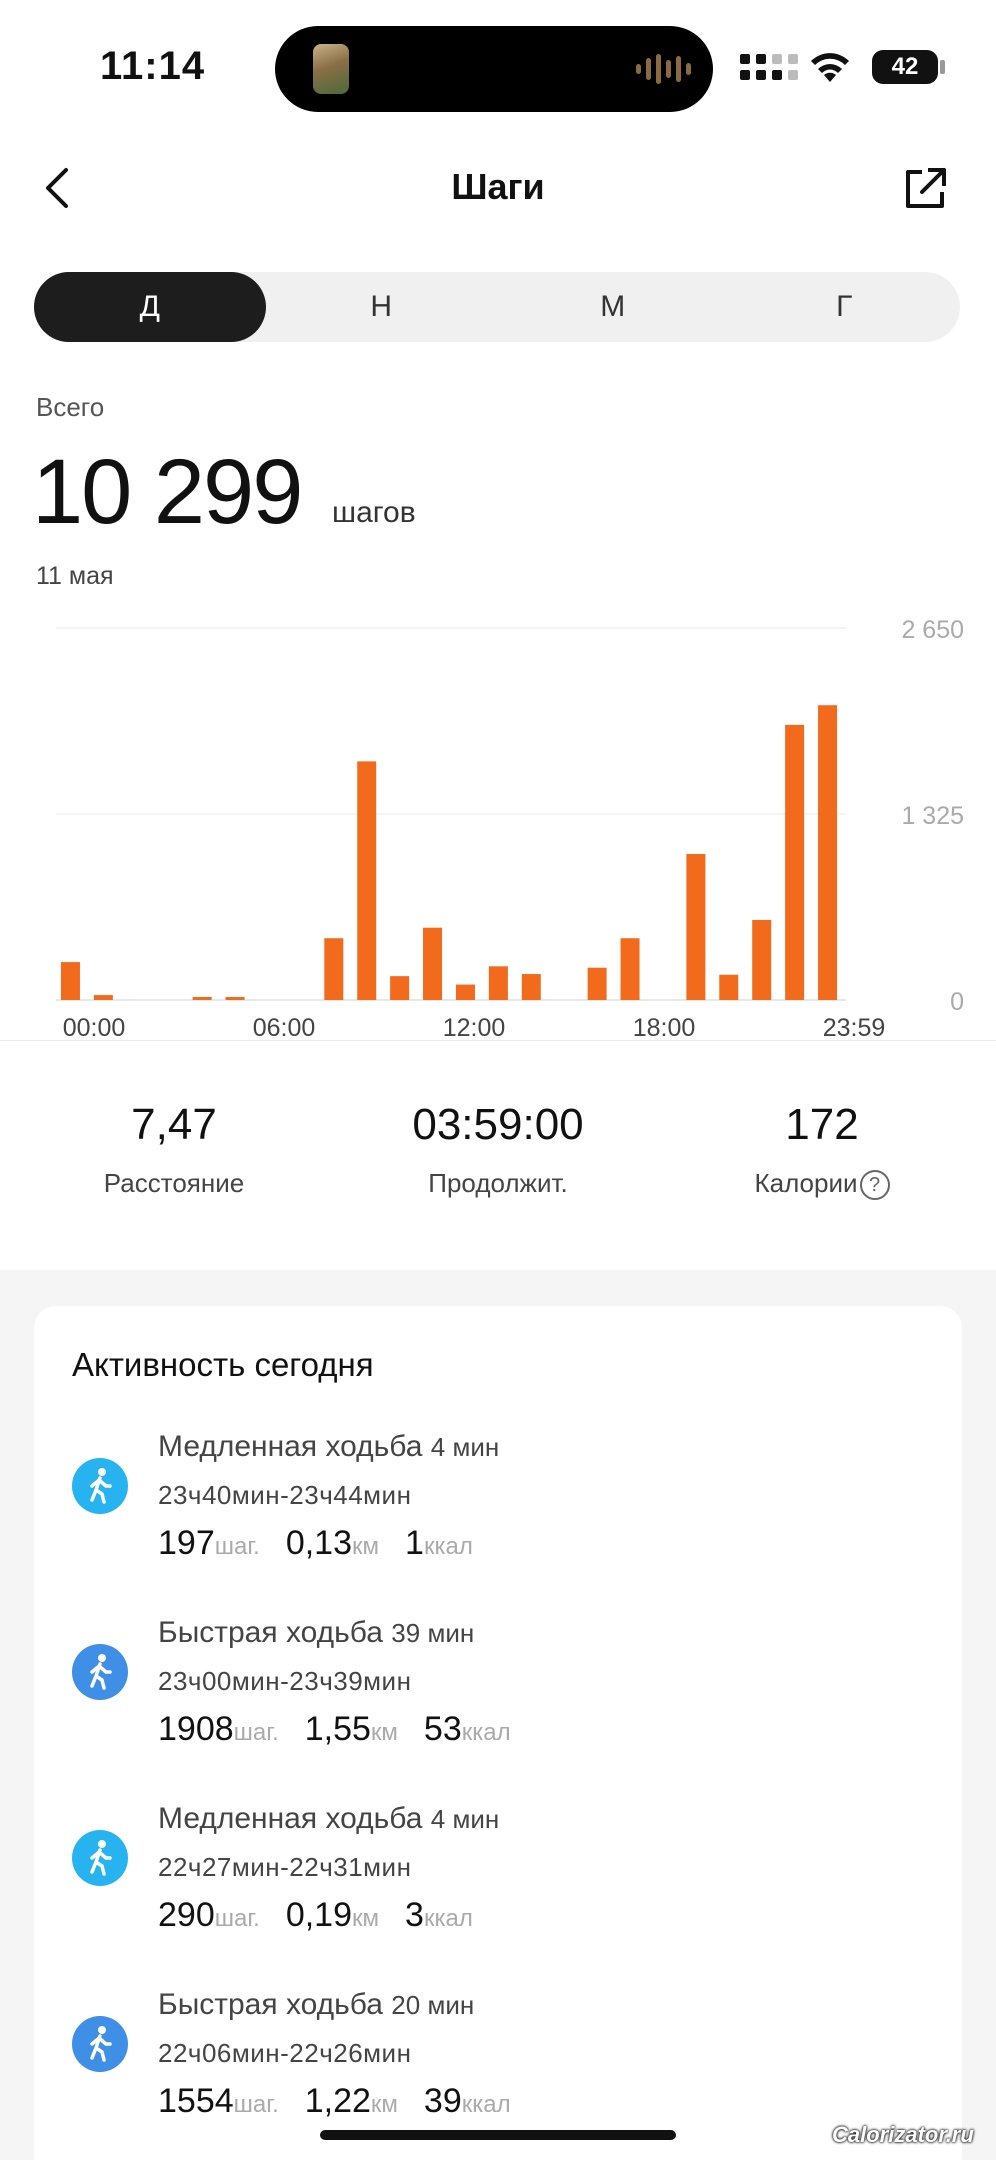 This screenshot has width=996, height=2160. What do you see at coordinates (331, 69) in the screenshot?
I see `now-playing-artwork` at bounding box center [331, 69].